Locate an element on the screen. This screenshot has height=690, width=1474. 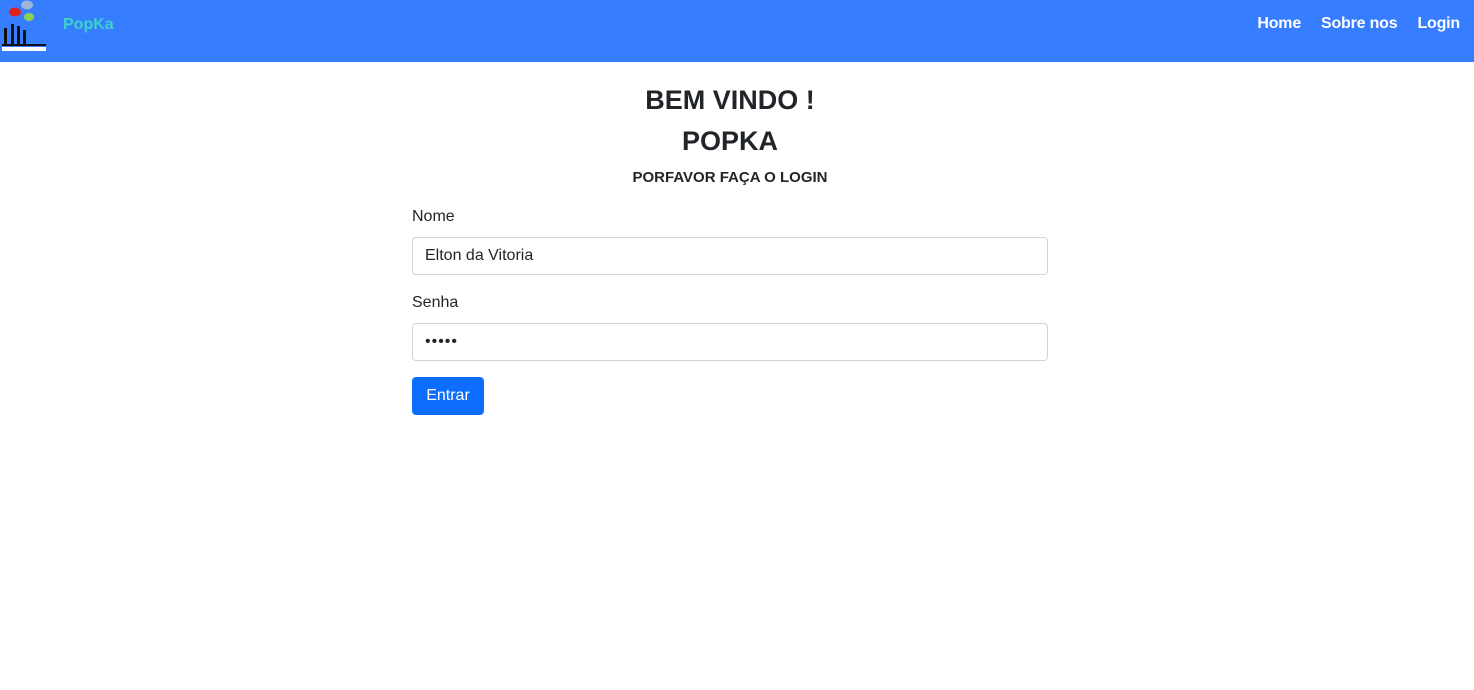
page-title: POPKA is located at coordinates (730, 141).